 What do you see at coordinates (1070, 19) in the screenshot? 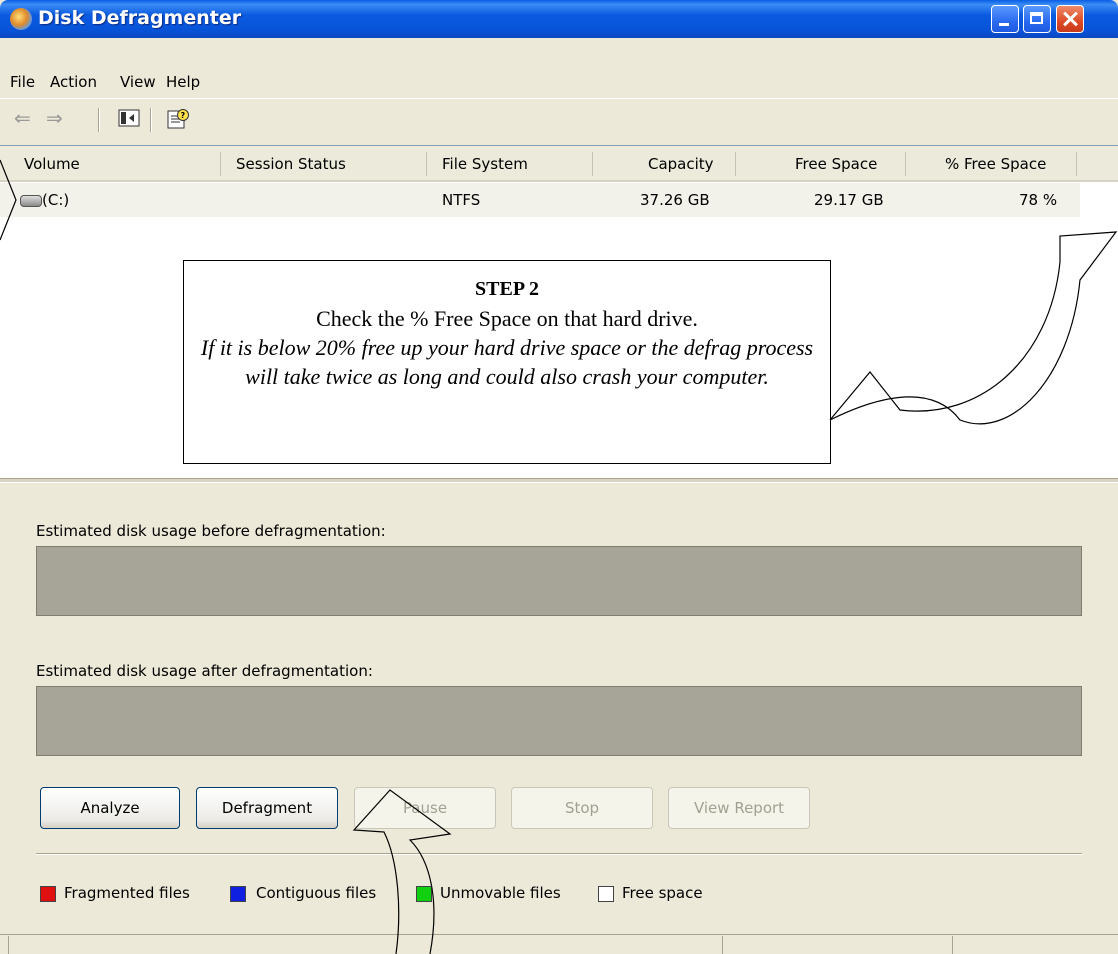
I see `close-button` at bounding box center [1070, 19].